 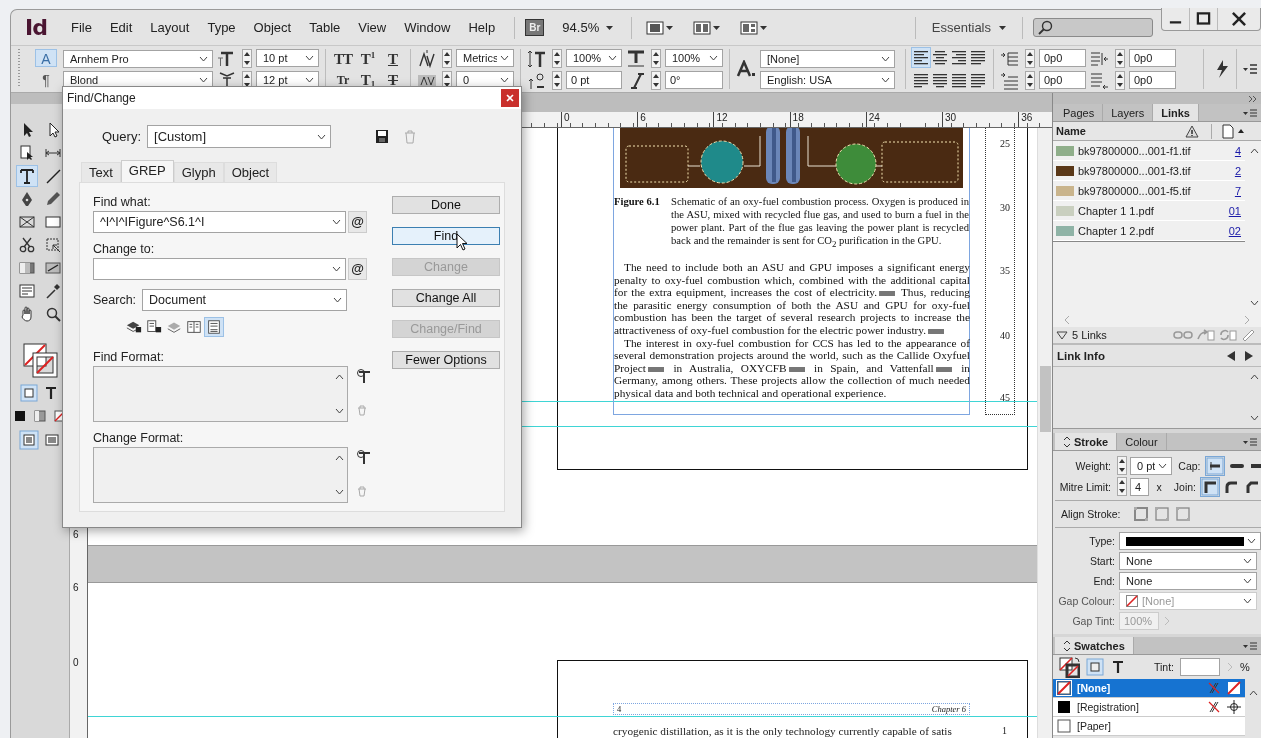 What do you see at coordinates (1149, 688) in the screenshot?
I see `swatch-row: [None]` at bounding box center [1149, 688].